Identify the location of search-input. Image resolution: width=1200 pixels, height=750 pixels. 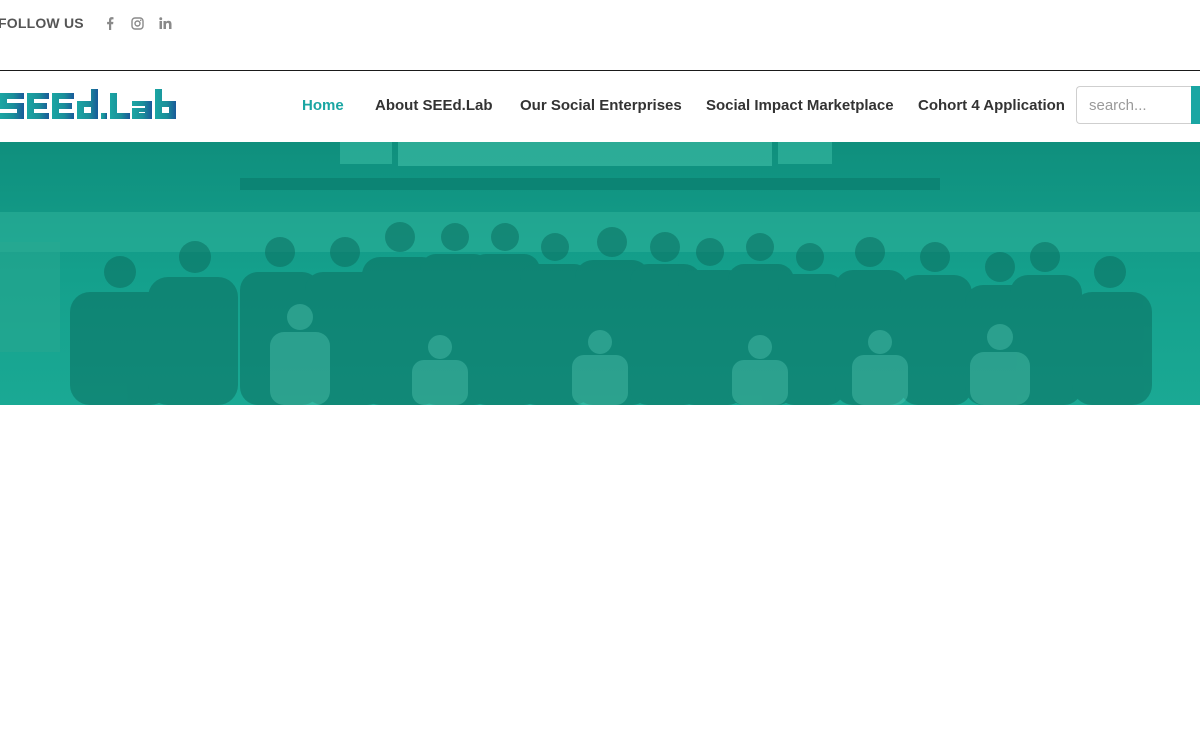
(1134, 105).